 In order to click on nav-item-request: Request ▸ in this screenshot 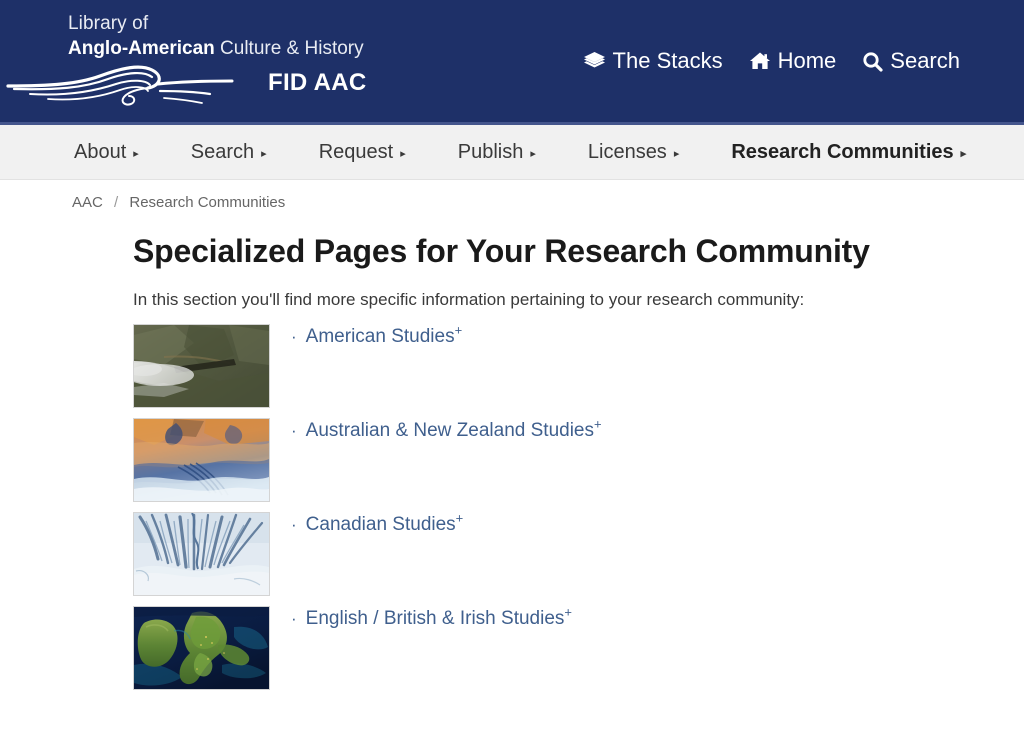, I will do `click(362, 152)`.